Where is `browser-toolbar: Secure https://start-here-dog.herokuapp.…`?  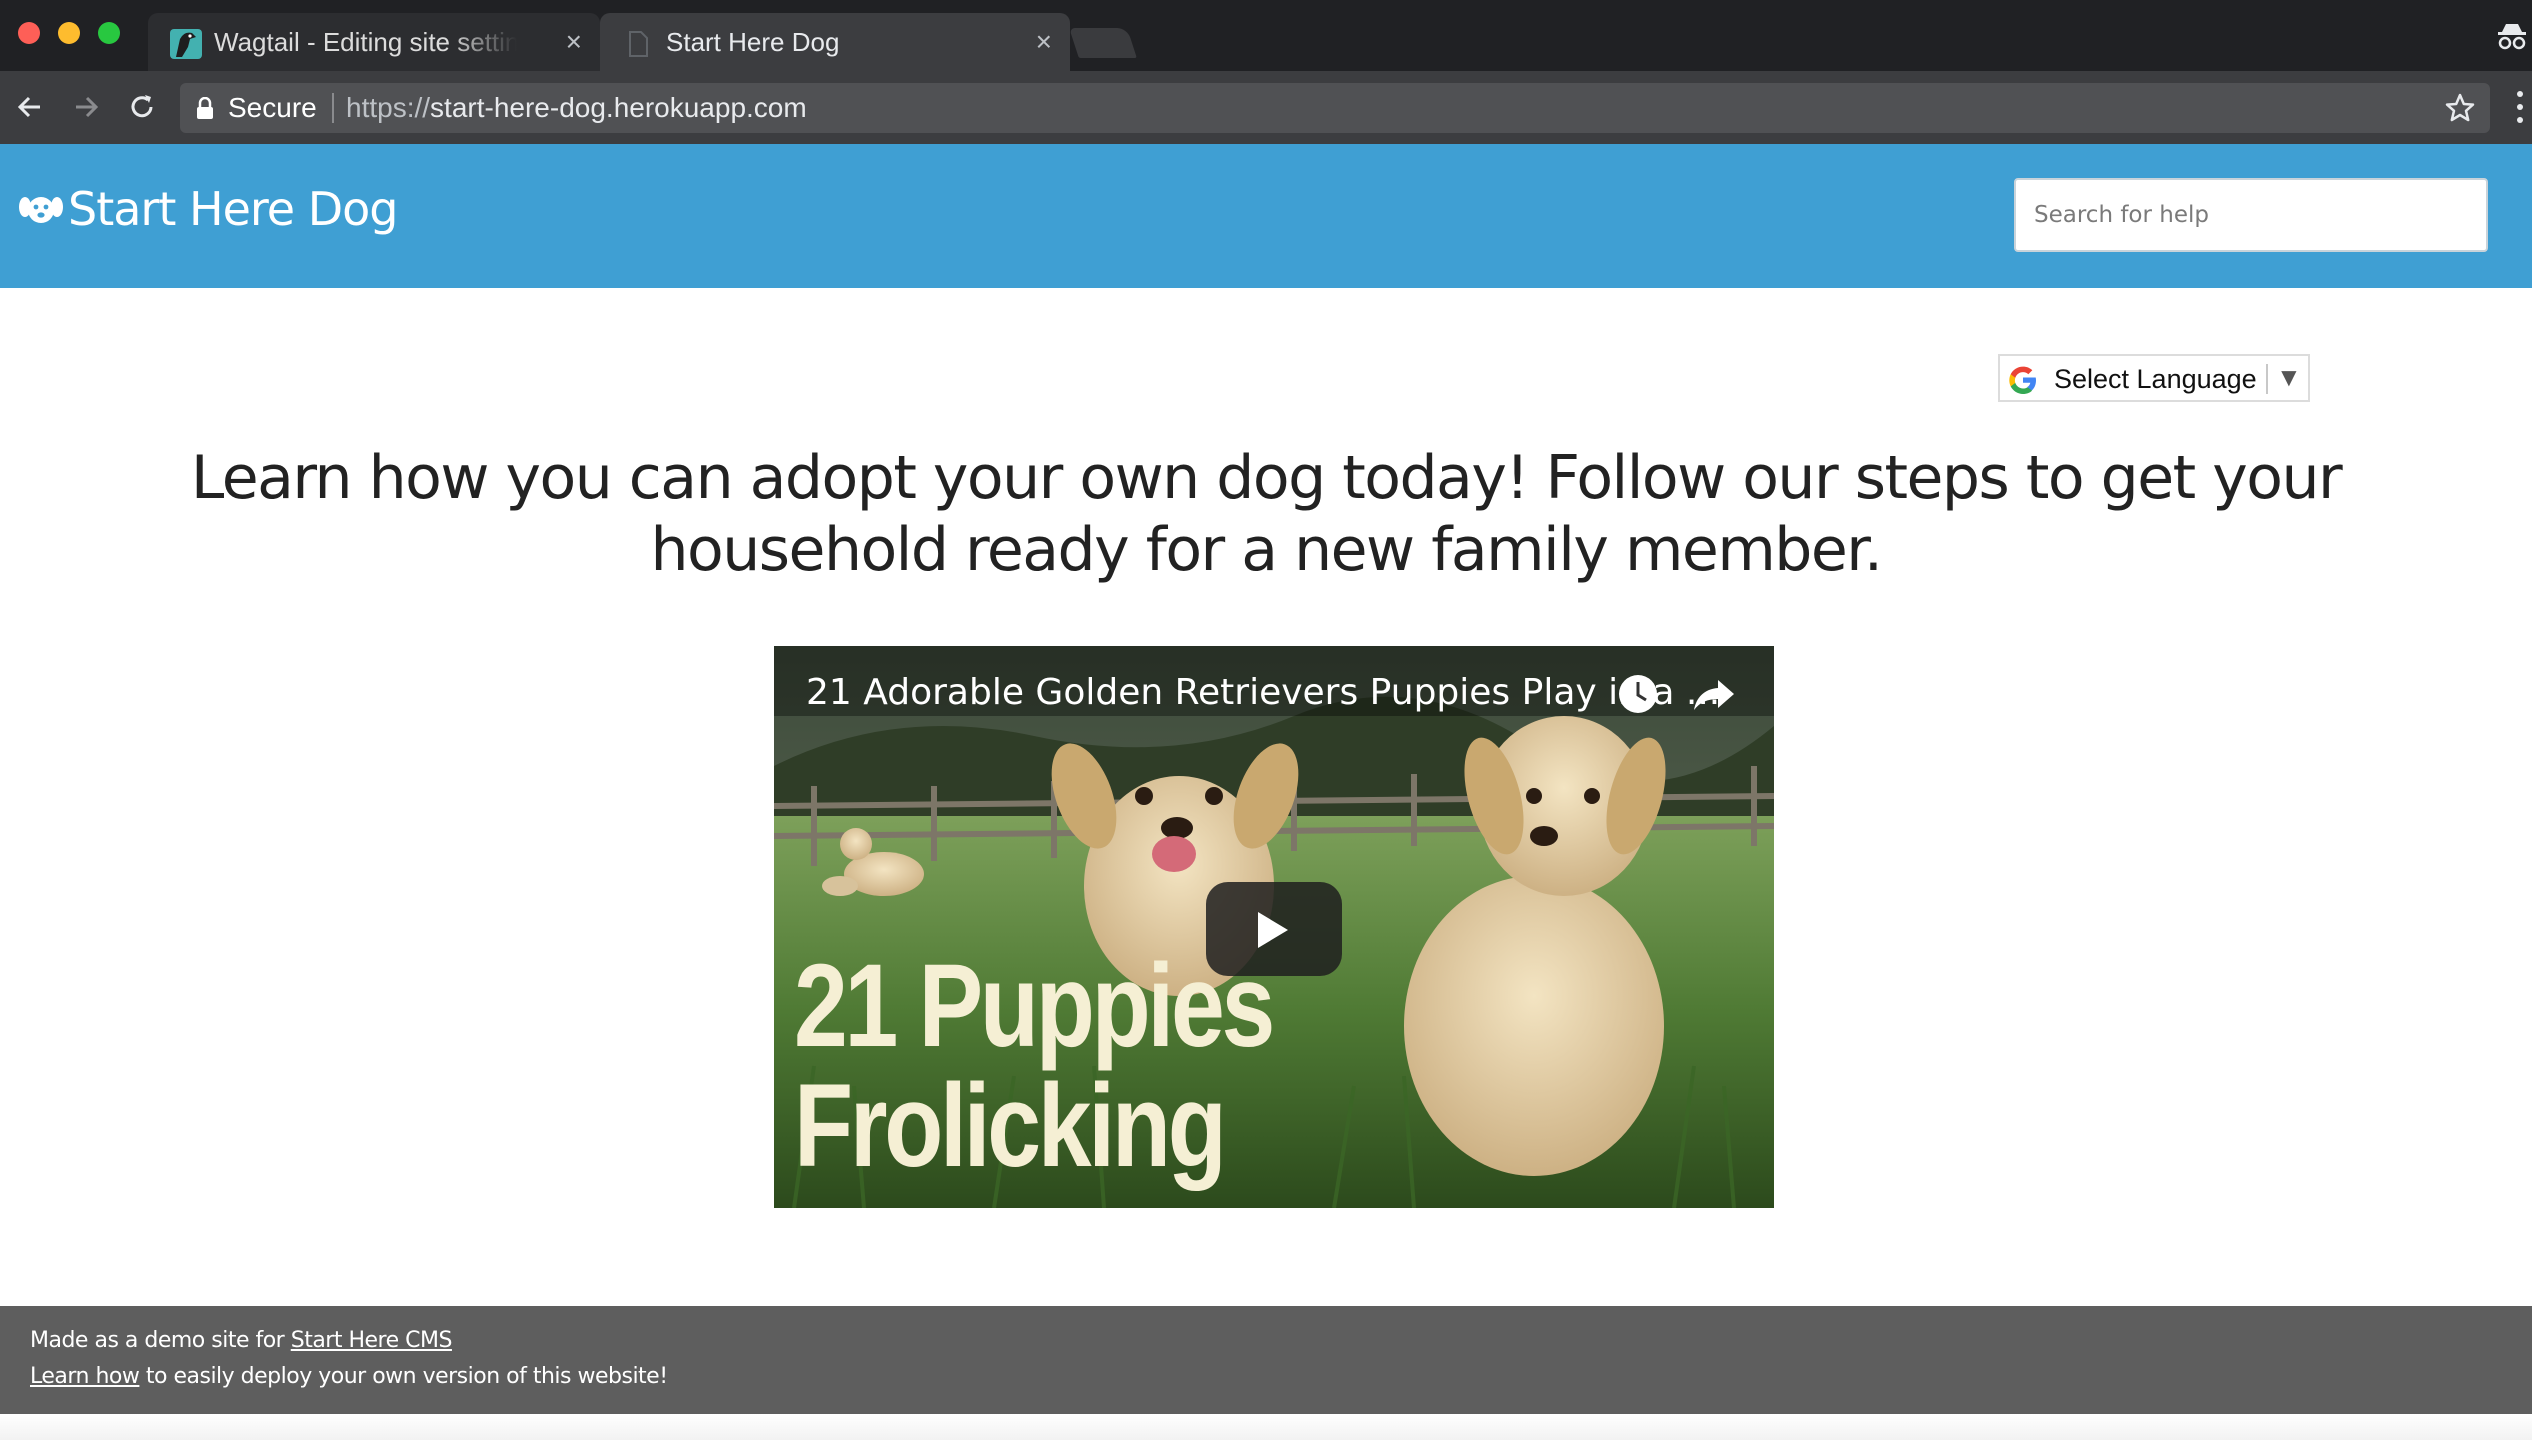 browser-toolbar: Secure https://start-here-dog.herokuapp.… is located at coordinates (1266, 107).